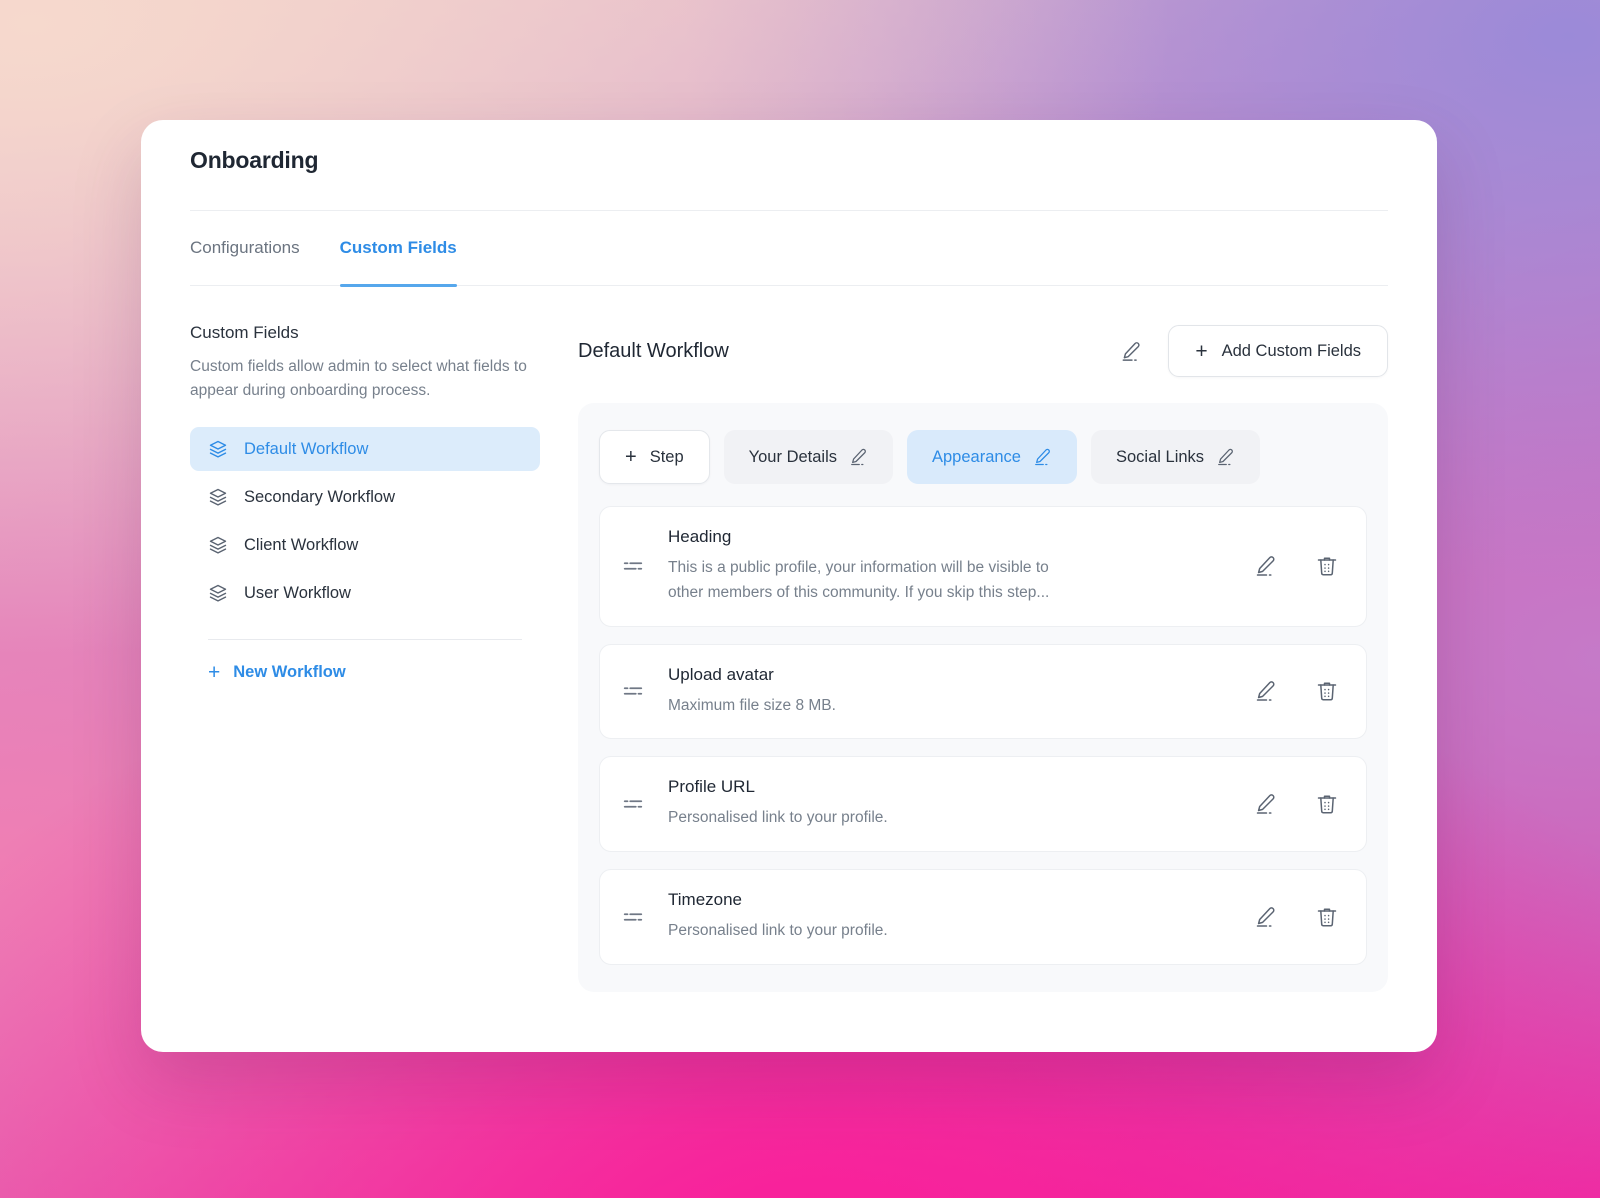  I want to click on new-workflow-button: + New Workflow, so click(365, 661).